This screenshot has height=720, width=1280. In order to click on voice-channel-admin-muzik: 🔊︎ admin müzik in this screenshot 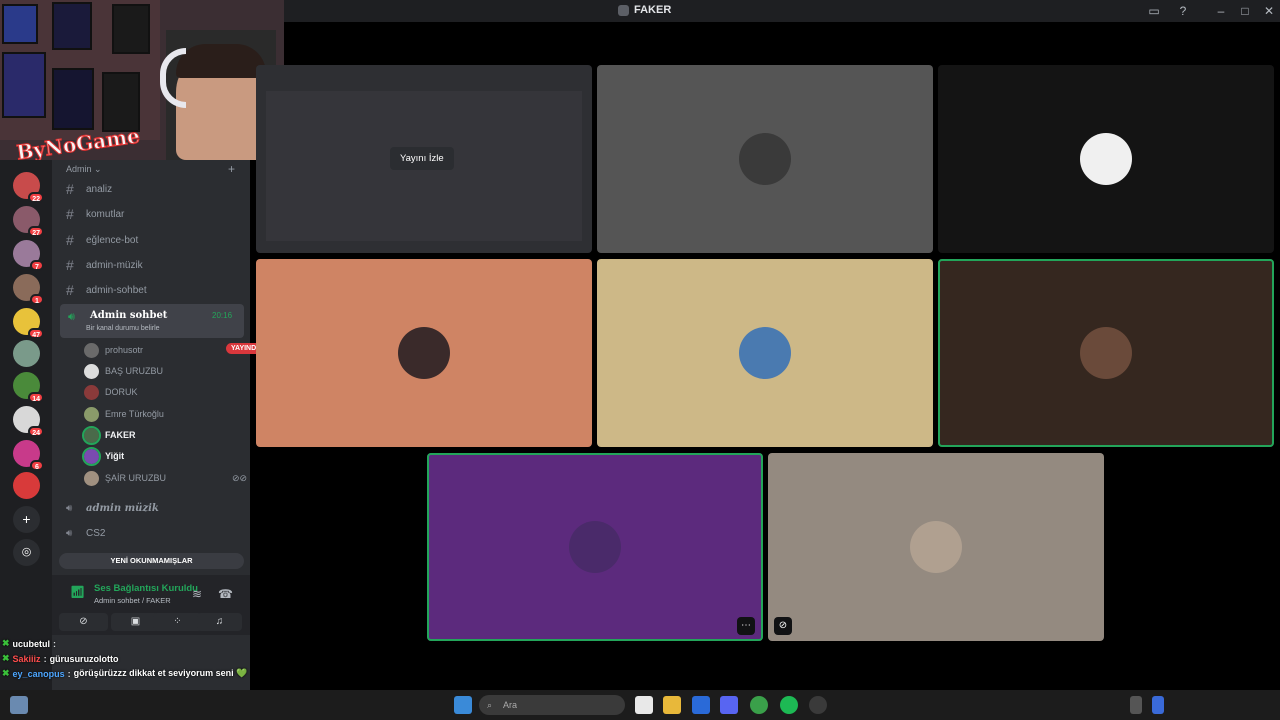, I will do `click(112, 508)`.